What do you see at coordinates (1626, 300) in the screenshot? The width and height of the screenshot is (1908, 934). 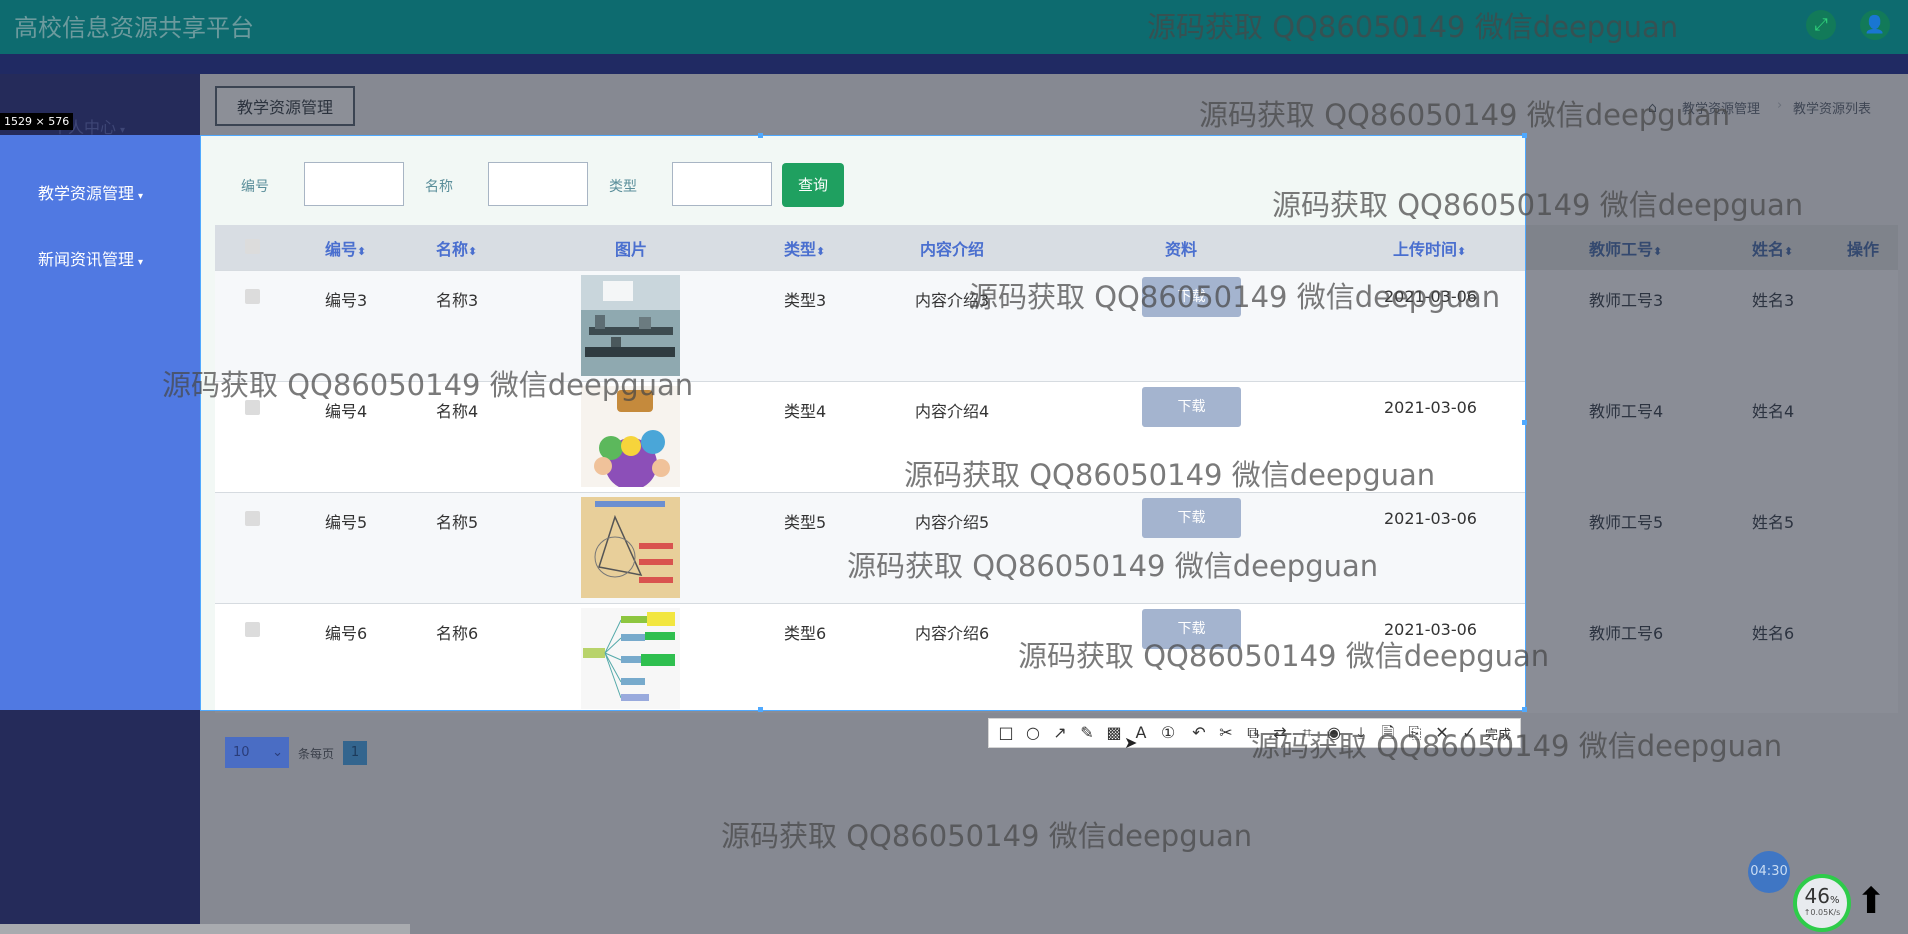 I see `cell-teacher-no: 教师工号3` at bounding box center [1626, 300].